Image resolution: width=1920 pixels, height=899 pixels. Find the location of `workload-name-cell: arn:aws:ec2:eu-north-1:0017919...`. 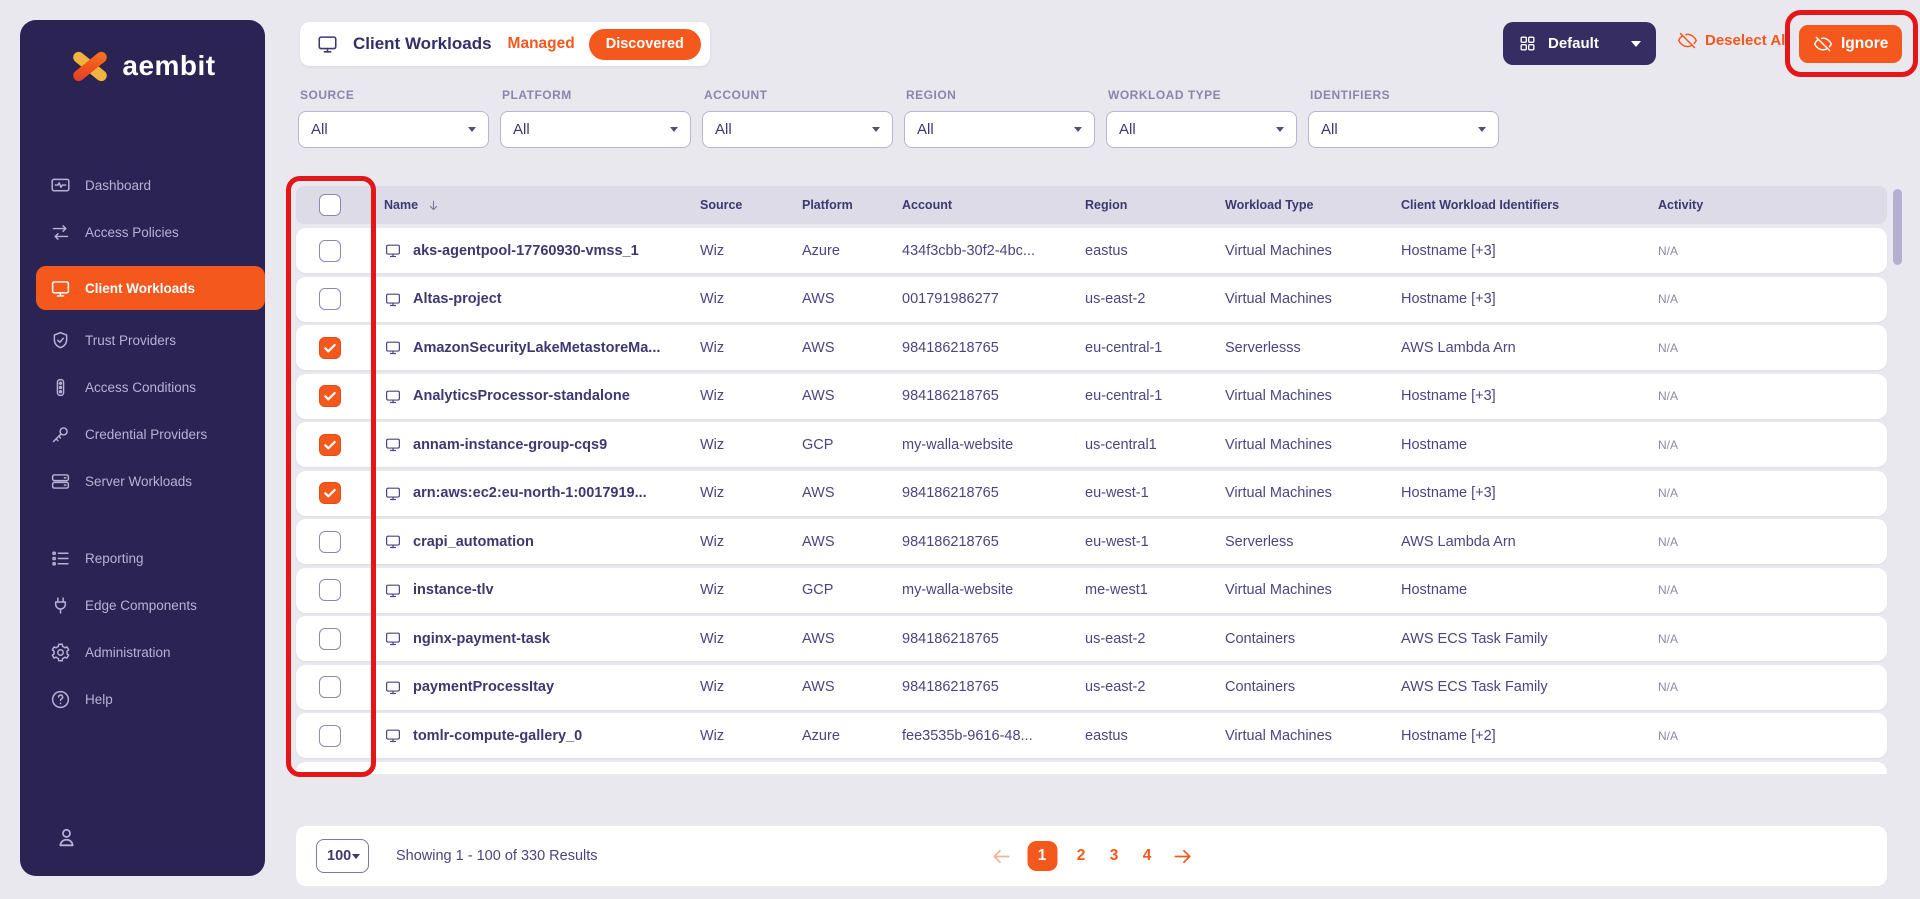

workload-name-cell: arn:aws:ec2:eu-north-1:0017919... is located at coordinates (532, 493).